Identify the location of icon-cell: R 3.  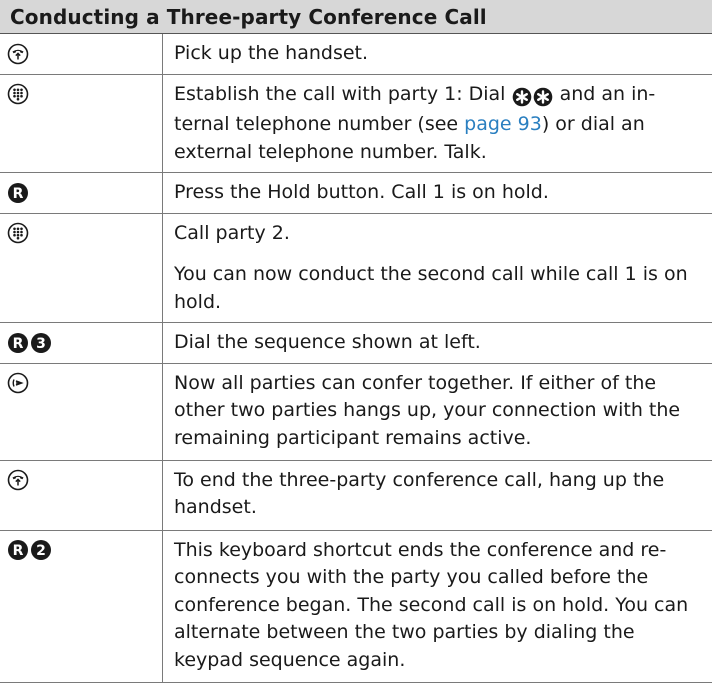
(81, 343).